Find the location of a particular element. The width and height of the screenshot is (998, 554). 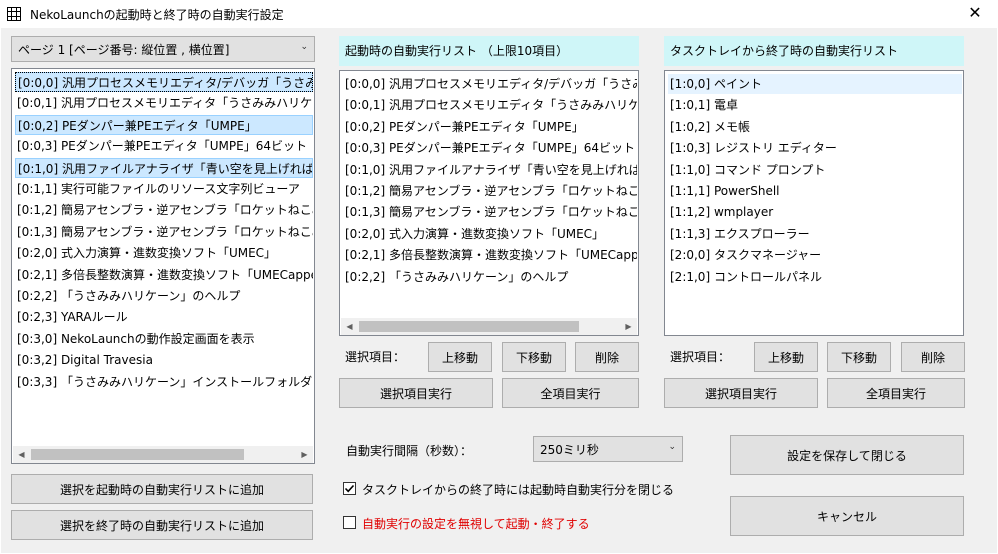

source-list-item: [0:2,0] 式入力演算・進数変換ソフト「UMEC」 is located at coordinates (164, 253).